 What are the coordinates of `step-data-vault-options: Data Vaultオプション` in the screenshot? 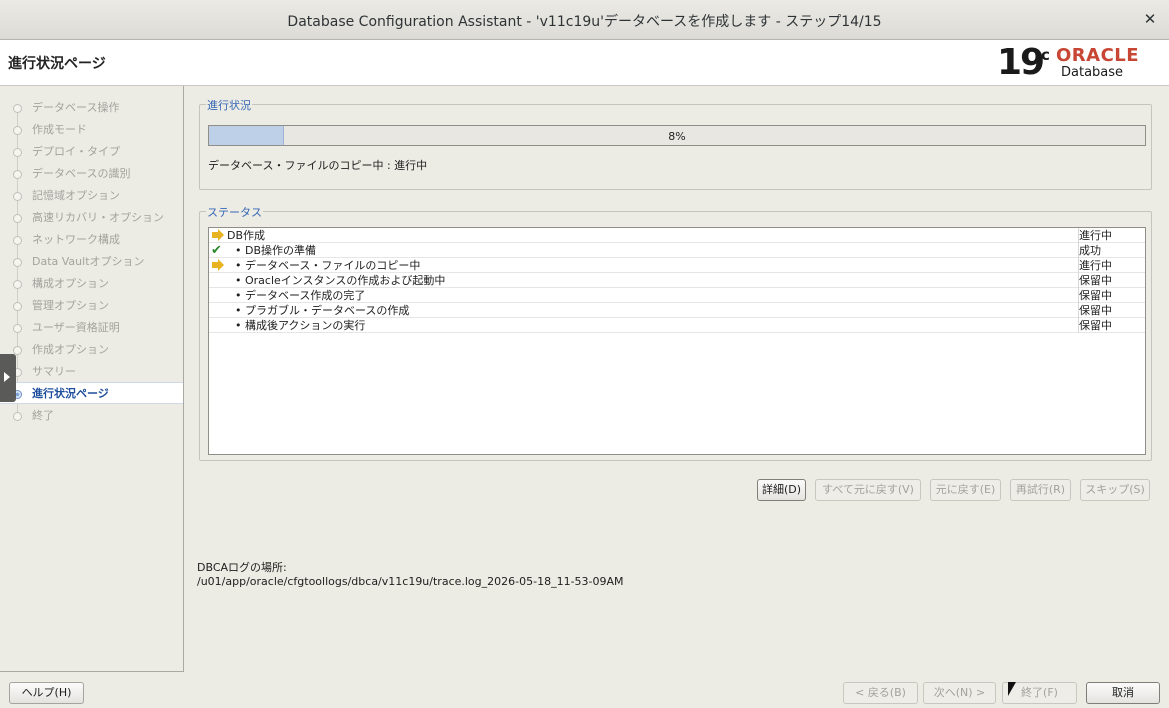 It's located at (91, 262).